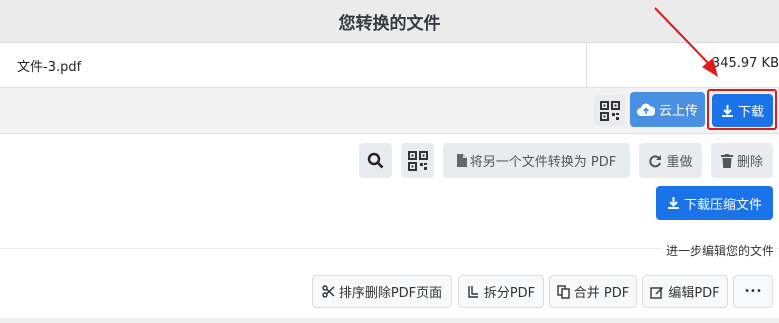 The width and height of the screenshot is (779, 323). What do you see at coordinates (49, 67) in the screenshot?
I see `file-name: 文件-3.pdf` at bounding box center [49, 67].